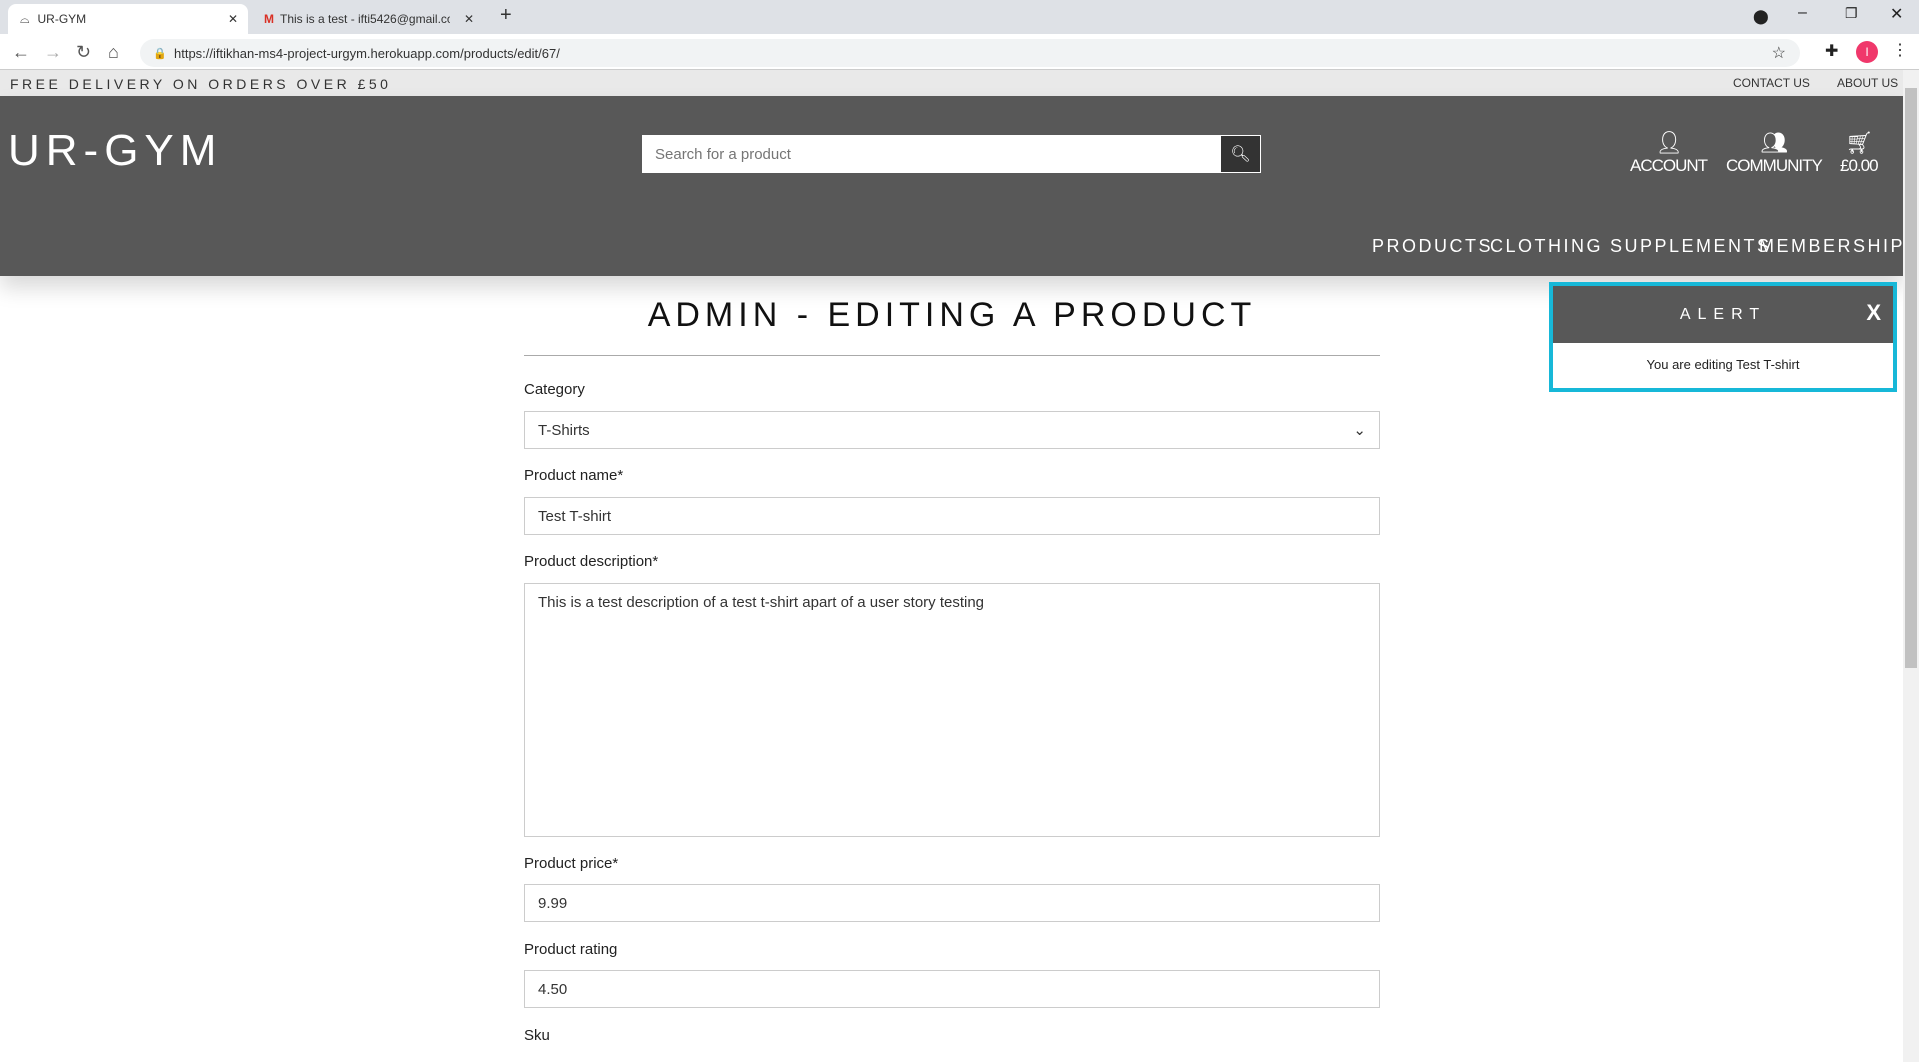 The width and height of the screenshot is (1919, 1062). I want to click on site-logo: UR-GYM, so click(115, 151).